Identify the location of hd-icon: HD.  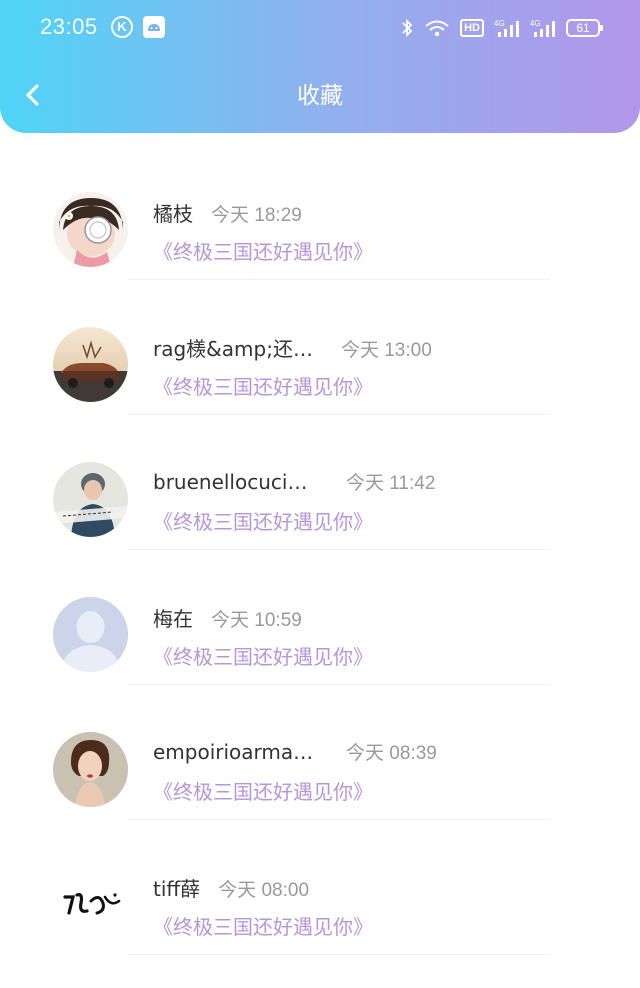
(472, 28).